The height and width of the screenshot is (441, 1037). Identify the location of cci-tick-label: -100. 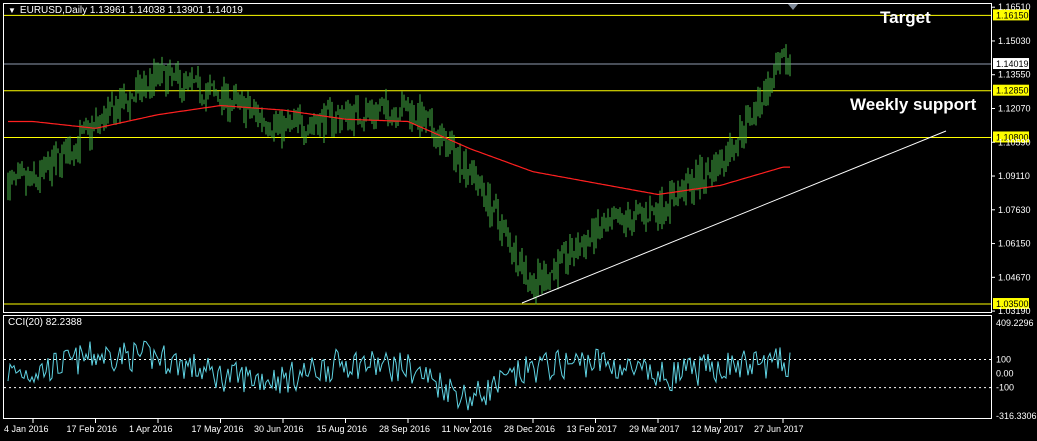
(1005, 388).